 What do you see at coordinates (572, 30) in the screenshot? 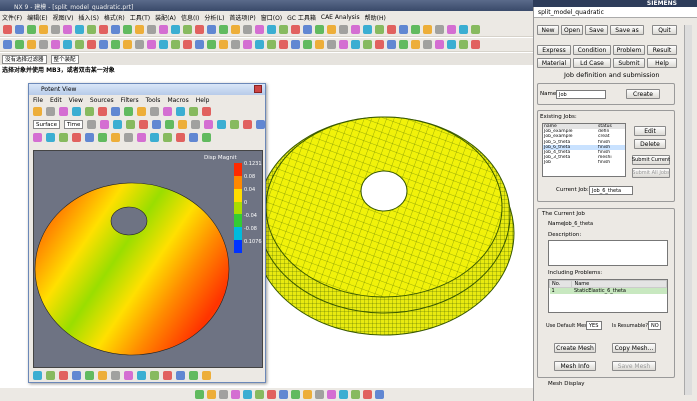
I see `open-button: Open` at bounding box center [572, 30].